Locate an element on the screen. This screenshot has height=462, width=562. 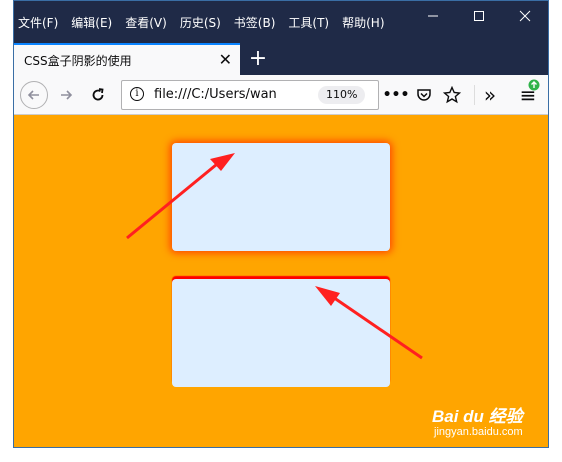
maximize-icon is located at coordinates (479, 16).